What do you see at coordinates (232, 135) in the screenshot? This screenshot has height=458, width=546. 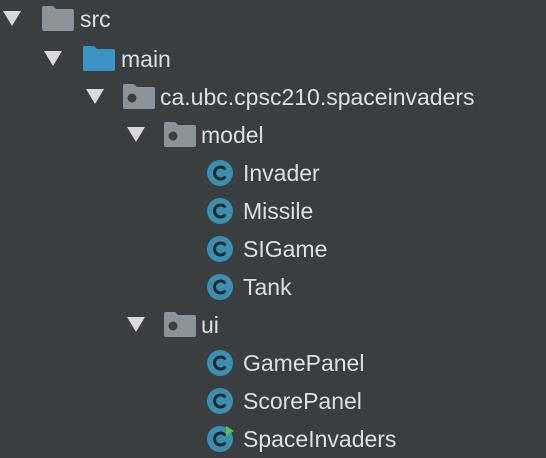 I see `tree-node-label: model` at bounding box center [232, 135].